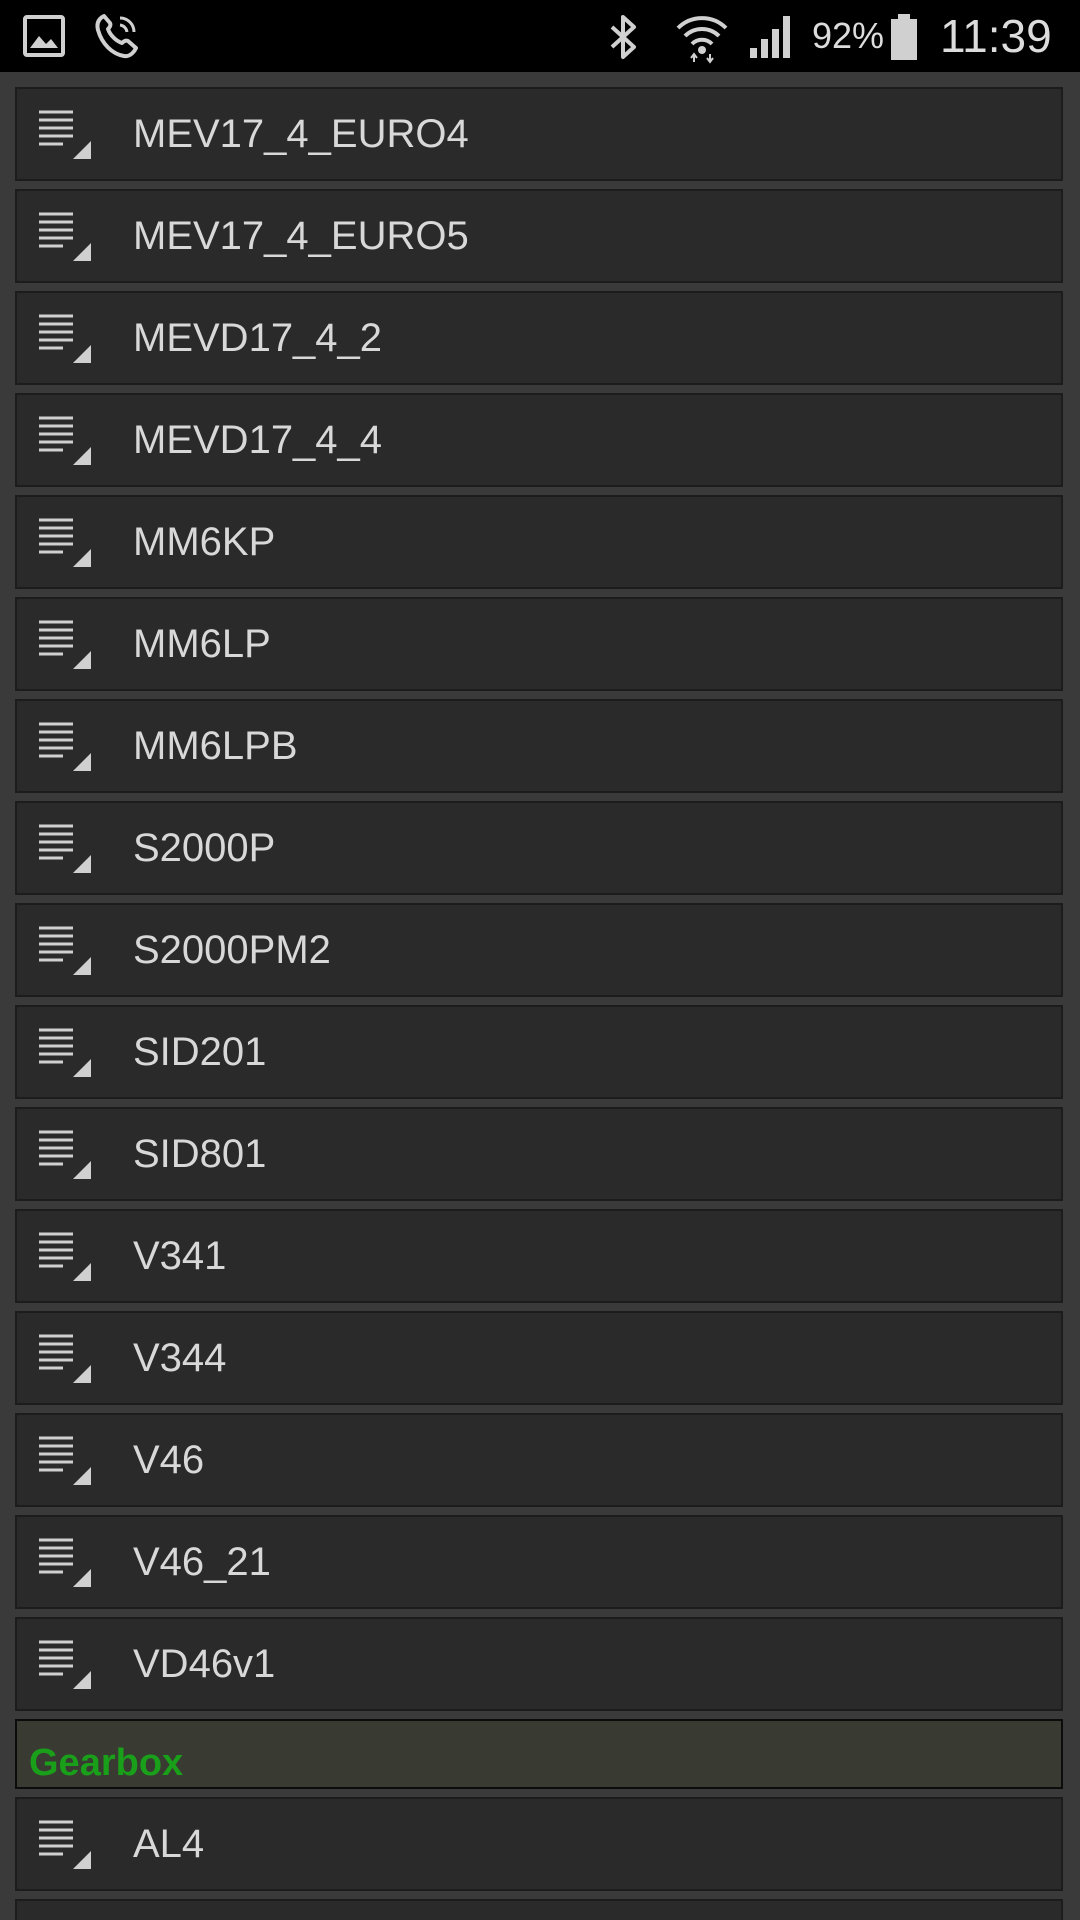 The width and height of the screenshot is (1080, 1920). Describe the element at coordinates (539, 1358) in the screenshot. I see `list-item: V344` at that location.